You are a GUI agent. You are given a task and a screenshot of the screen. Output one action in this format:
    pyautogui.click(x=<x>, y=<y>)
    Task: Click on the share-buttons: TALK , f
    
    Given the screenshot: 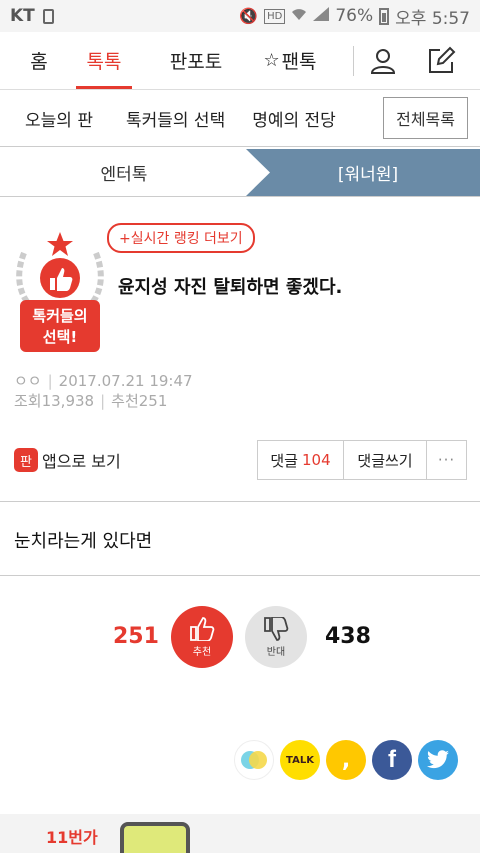 What is the action you would take?
    pyautogui.click(x=346, y=760)
    